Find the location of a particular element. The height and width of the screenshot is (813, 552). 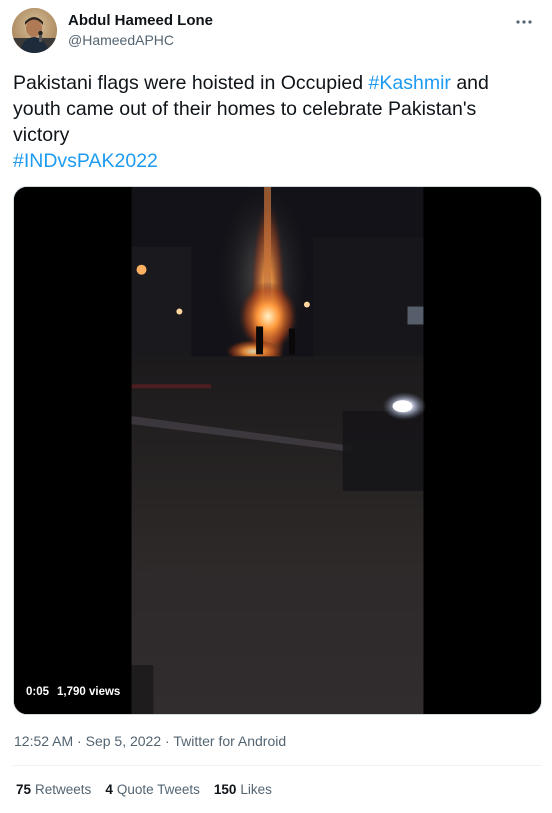

more-horizontal-icon is located at coordinates (524, 22).